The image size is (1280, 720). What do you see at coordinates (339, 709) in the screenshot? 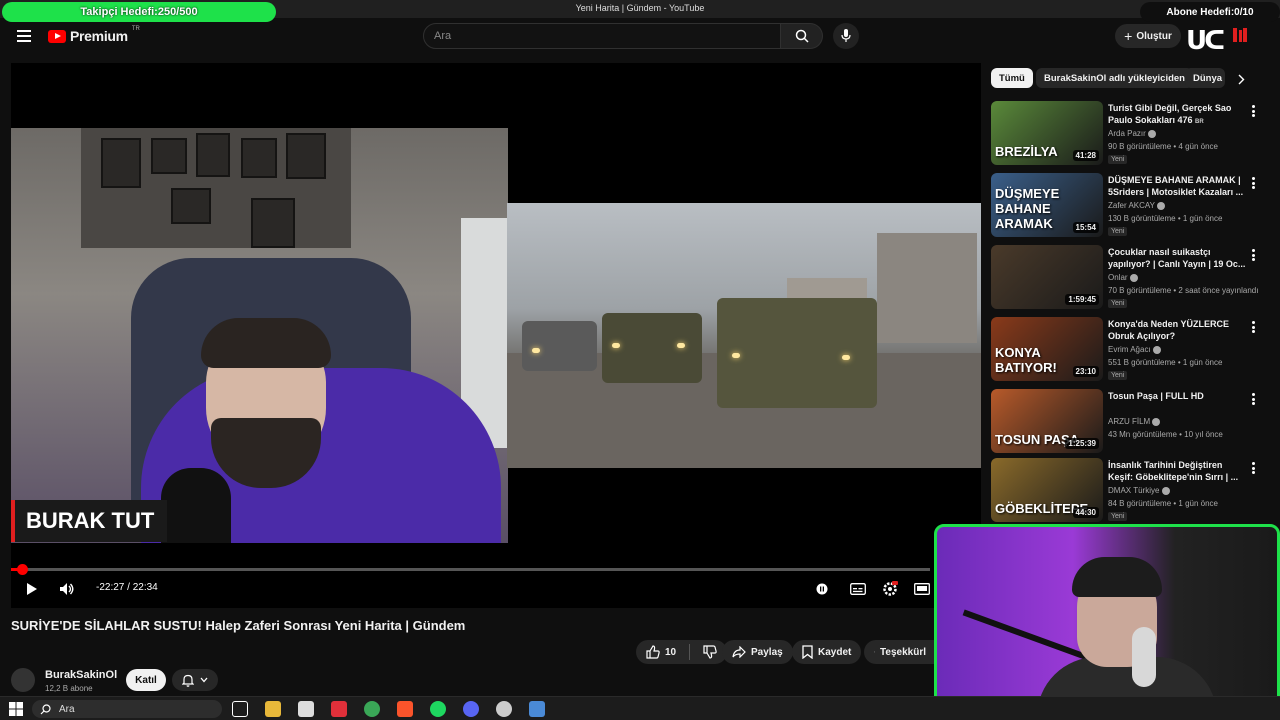
I see `obs-recorder-icon` at bounding box center [339, 709].